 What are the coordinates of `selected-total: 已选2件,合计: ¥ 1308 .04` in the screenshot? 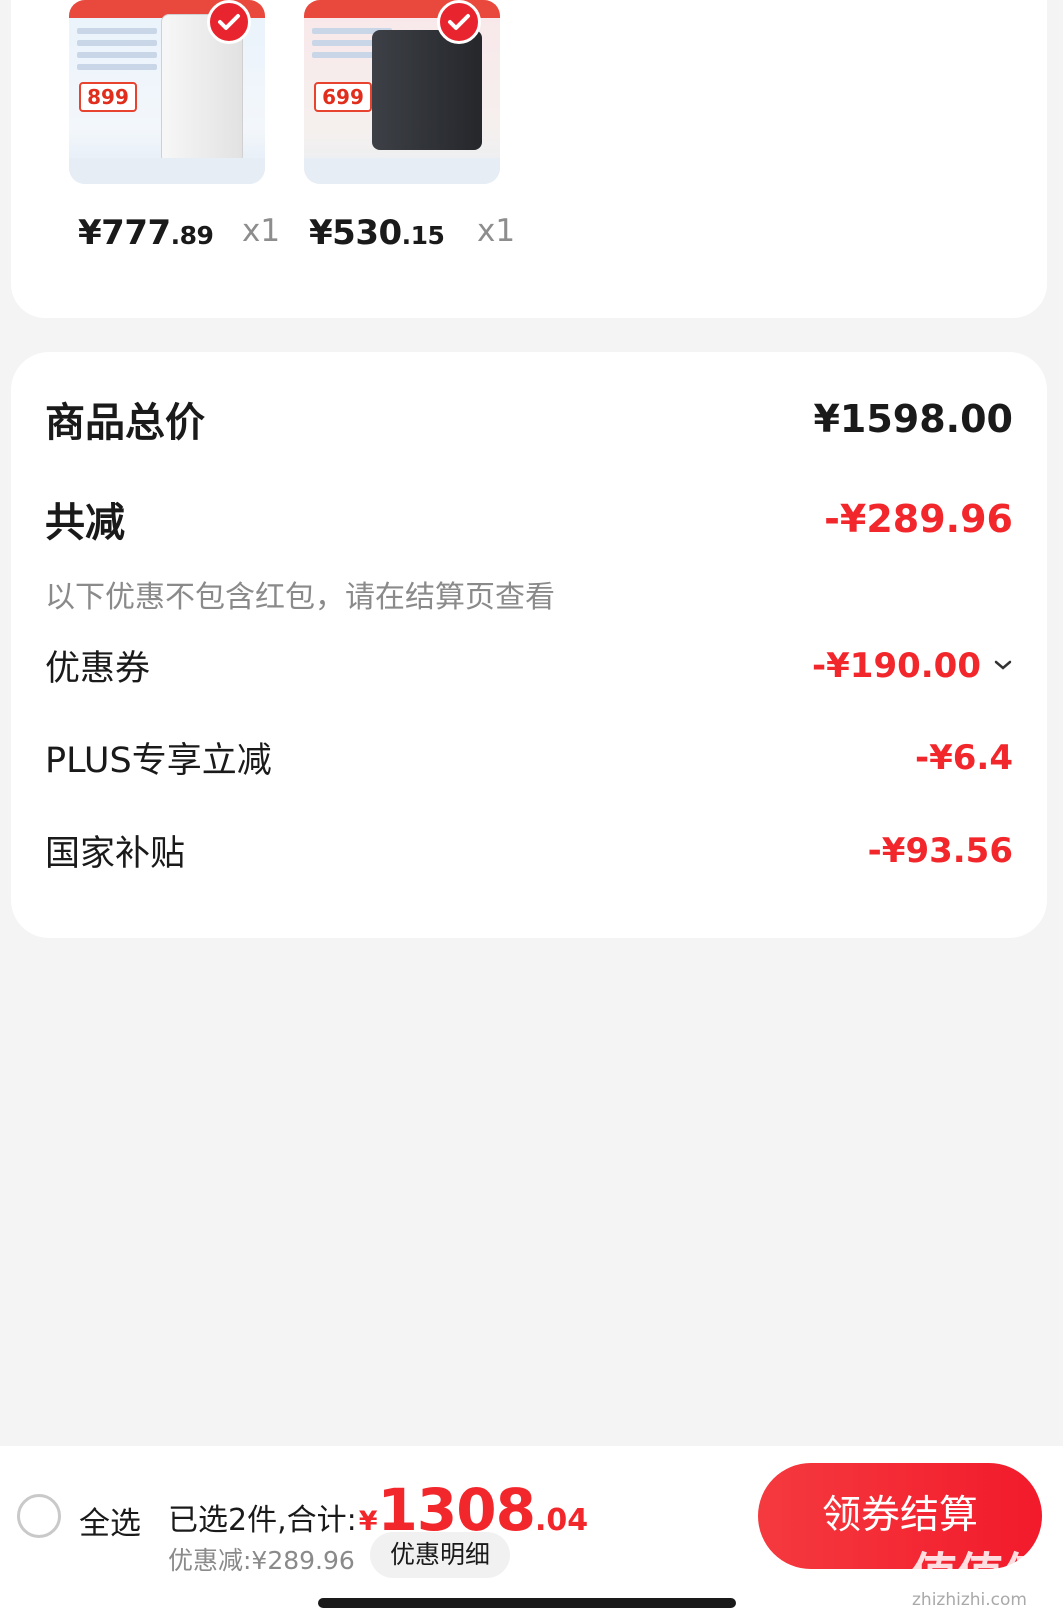 It's located at (378, 1510).